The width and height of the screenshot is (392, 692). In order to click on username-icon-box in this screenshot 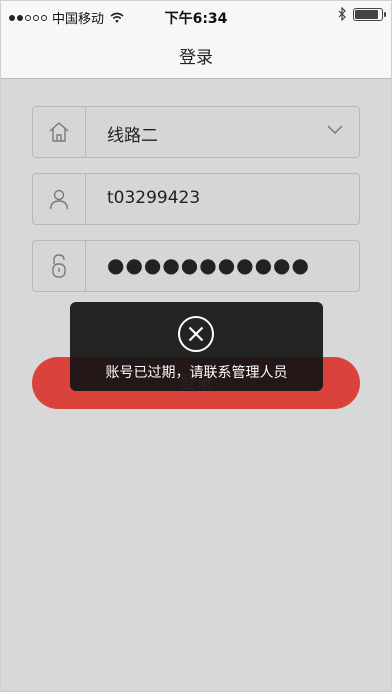, I will do `click(59, 199)`.